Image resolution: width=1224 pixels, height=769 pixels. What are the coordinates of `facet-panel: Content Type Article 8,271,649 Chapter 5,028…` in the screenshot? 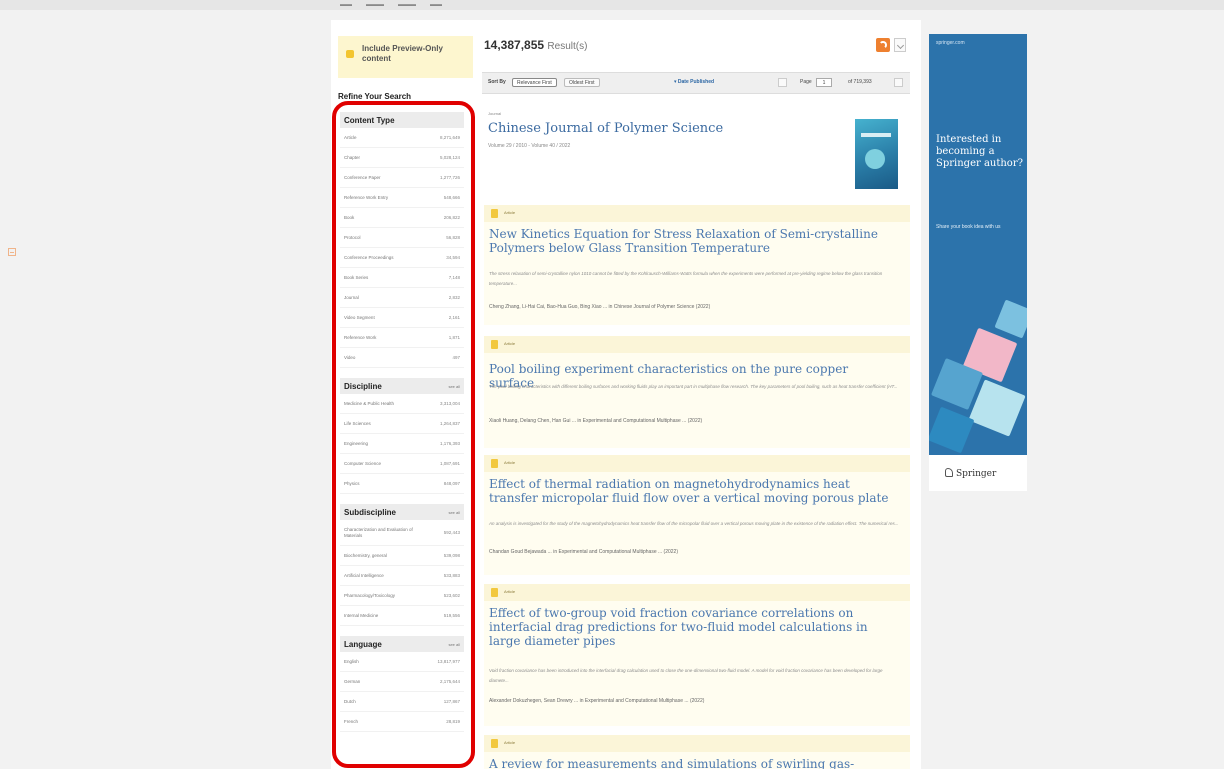 It's located at (402, 427).